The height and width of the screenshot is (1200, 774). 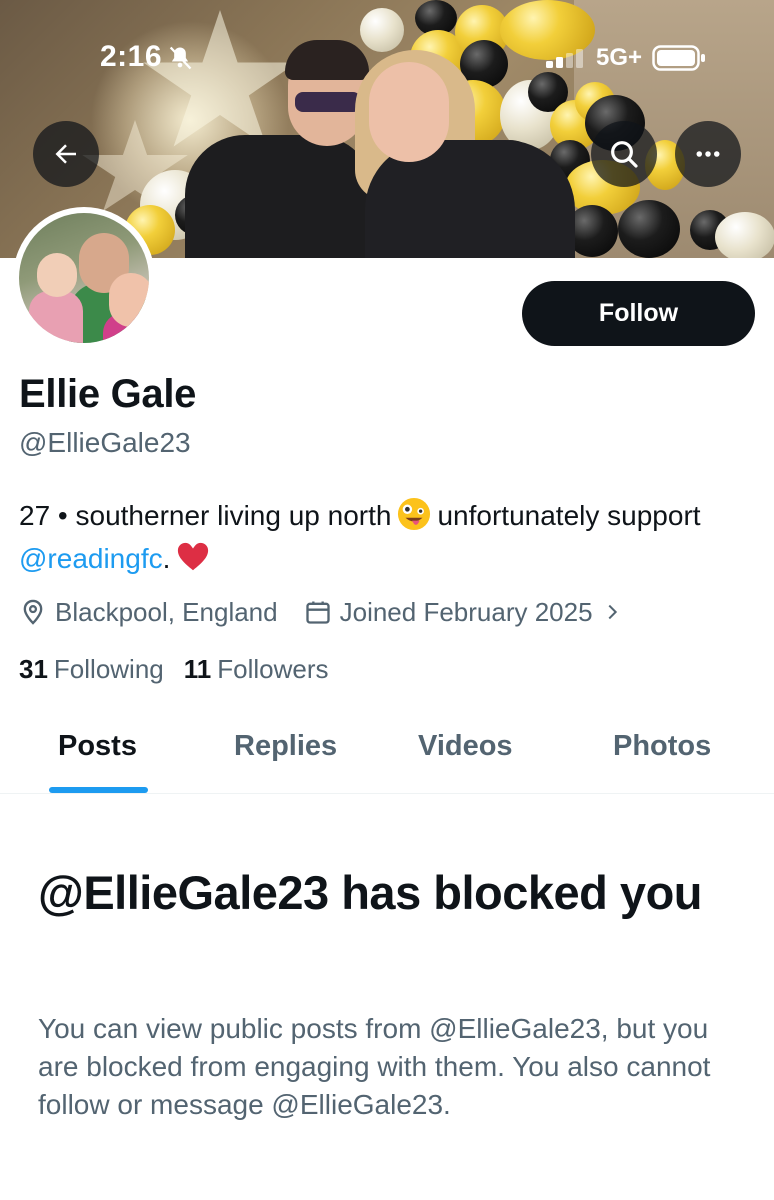 What do you see at coordinates (197, 669) in the screenshot?
I see `followers-count: 11` at bounding box center [197, 669].